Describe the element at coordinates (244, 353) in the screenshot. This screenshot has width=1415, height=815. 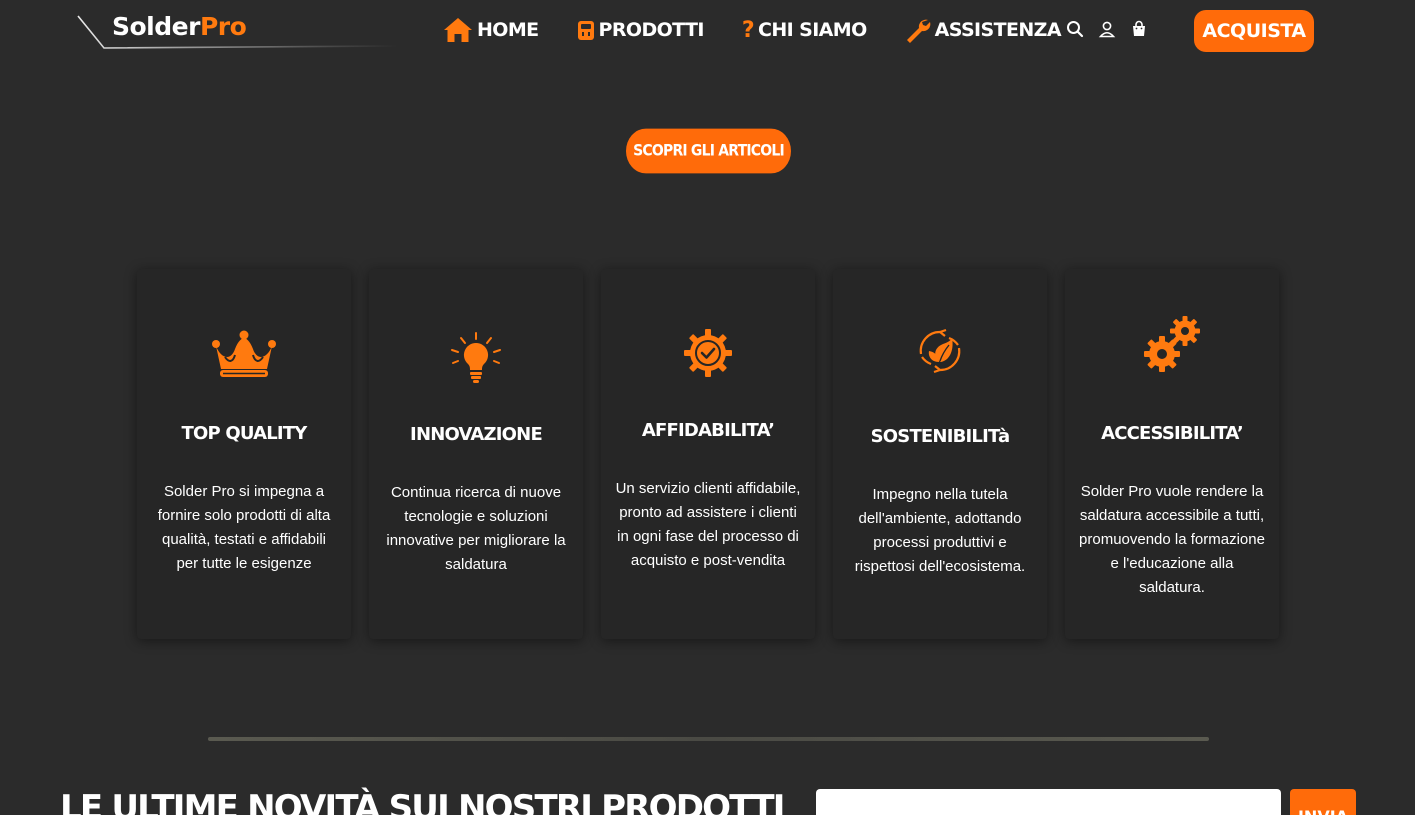
I see `crown-icon` at that location.